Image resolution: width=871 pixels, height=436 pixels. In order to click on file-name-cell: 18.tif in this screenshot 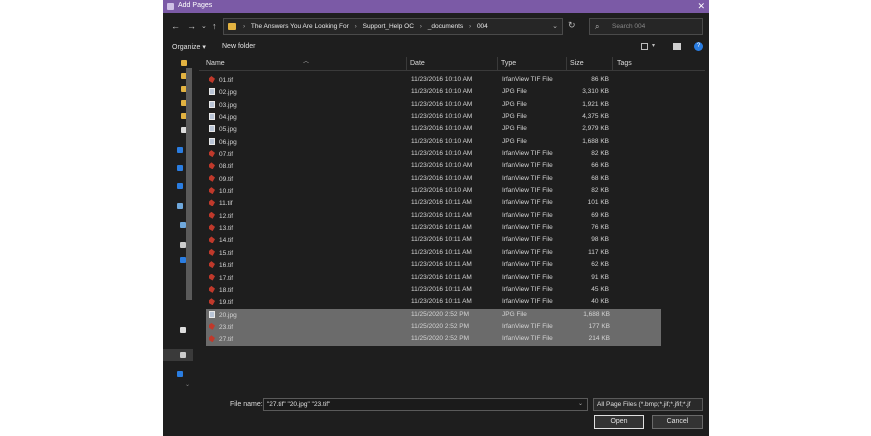, I will do `click(221, 289)`.